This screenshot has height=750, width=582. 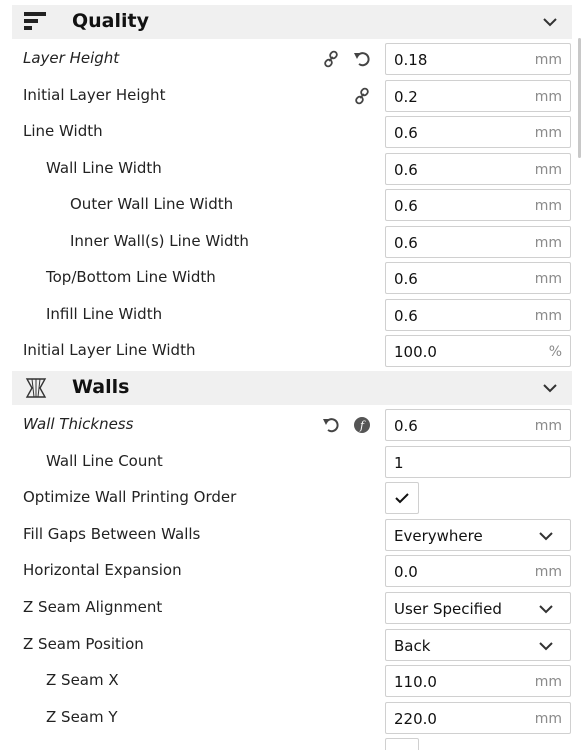 I want to click on z-seam-x-input: 110.0 mm, so click(x=478, y=681).